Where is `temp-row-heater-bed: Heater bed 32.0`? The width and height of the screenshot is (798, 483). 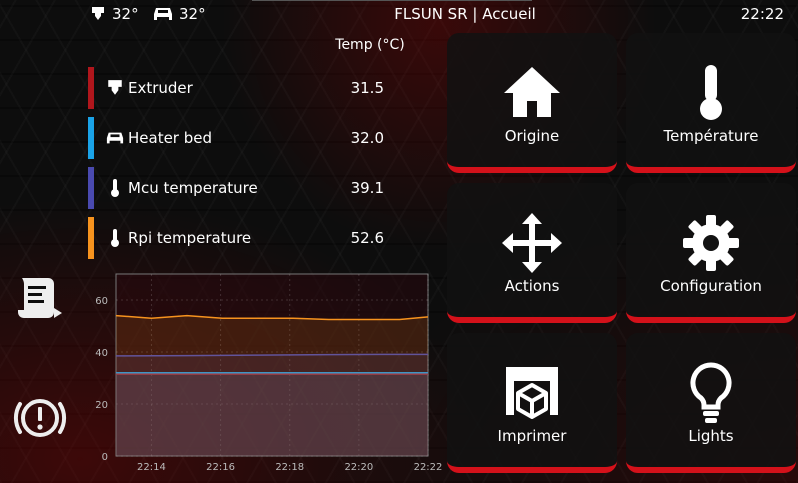 temp-row-heater-bed: Heater bed 32.0 is located at coordinates (238, 138).